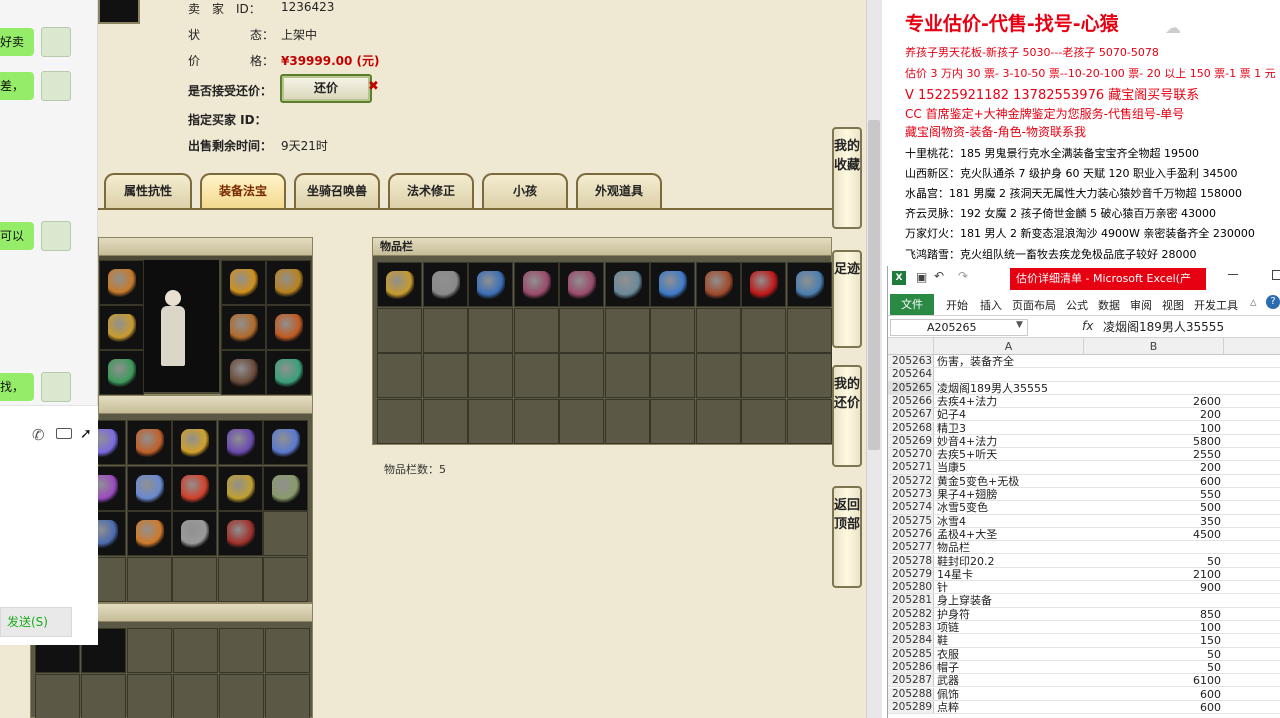  What do you see at coordinates (1084, 681) in the screenshot?
I see `table-row: 205287 武器 6100` at bounding box center [1084, 681].